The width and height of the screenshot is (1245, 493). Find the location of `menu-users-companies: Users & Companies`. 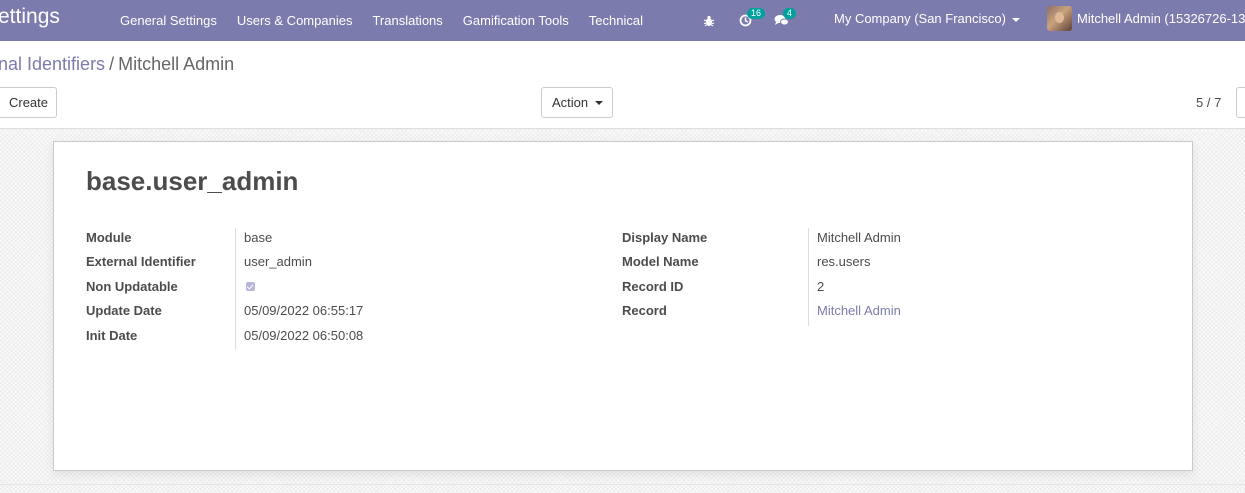

menu-users-companies: Users & Companies is located at coordinates (295, 20).